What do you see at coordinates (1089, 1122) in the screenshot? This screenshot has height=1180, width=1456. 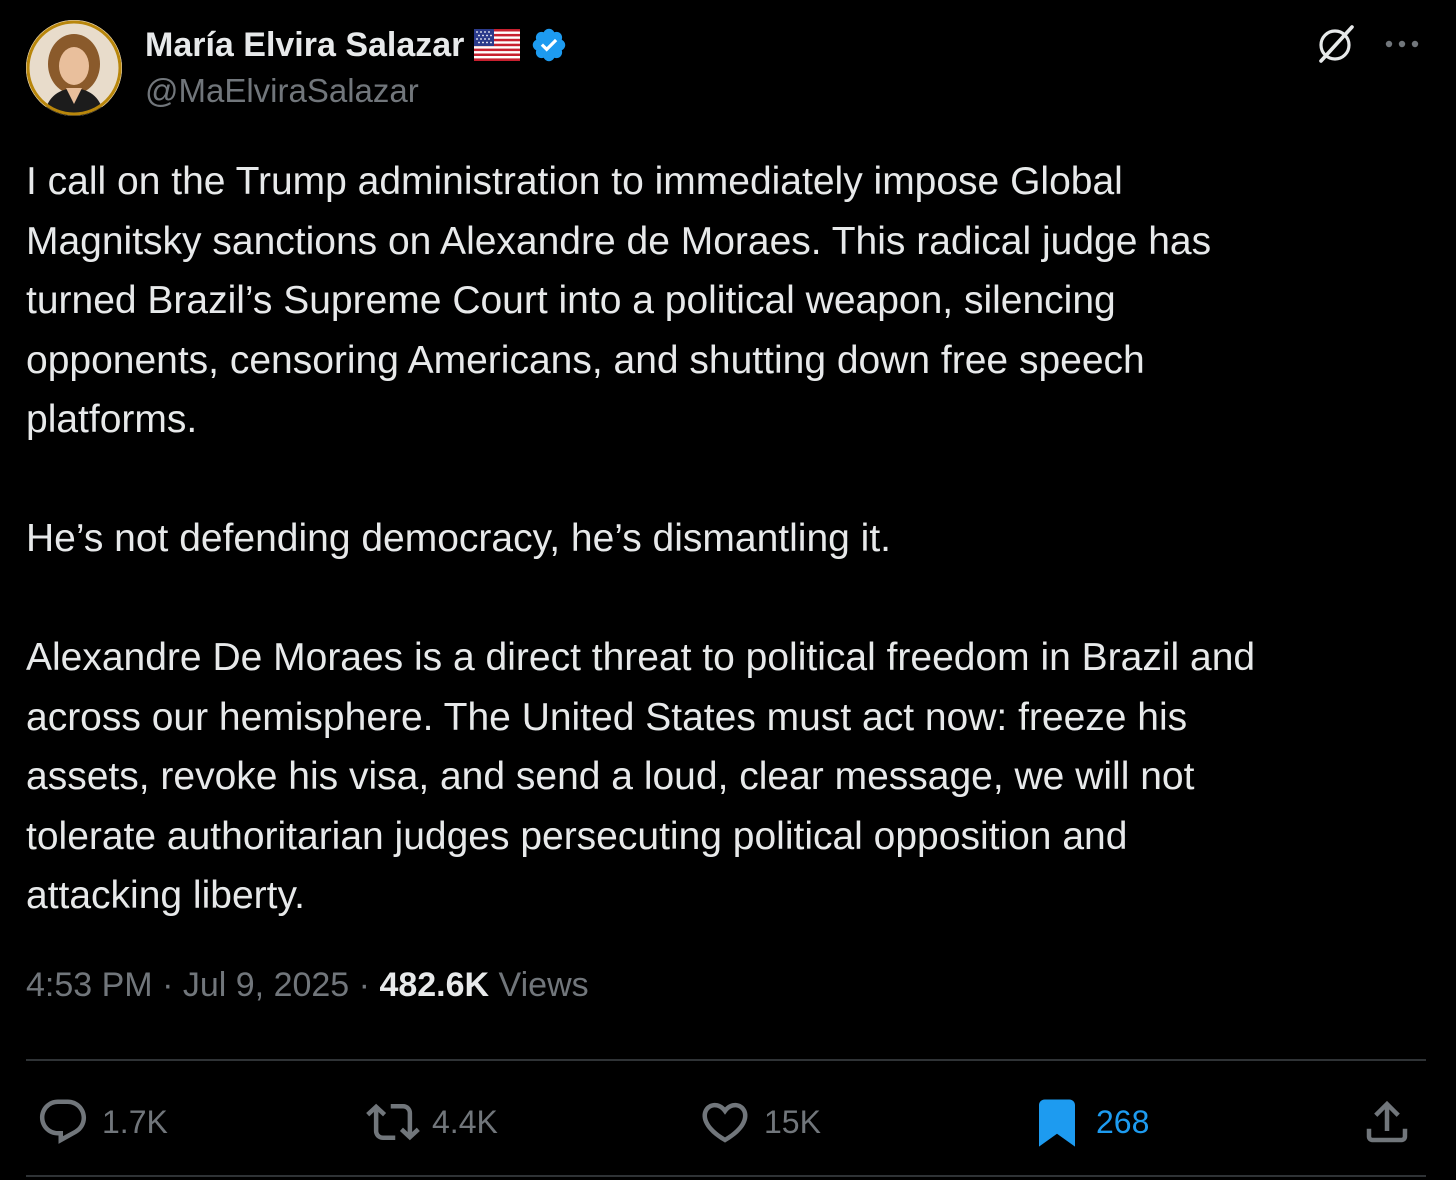 I see `bookmark-button: 268` at bounding box center [1089, 1122].